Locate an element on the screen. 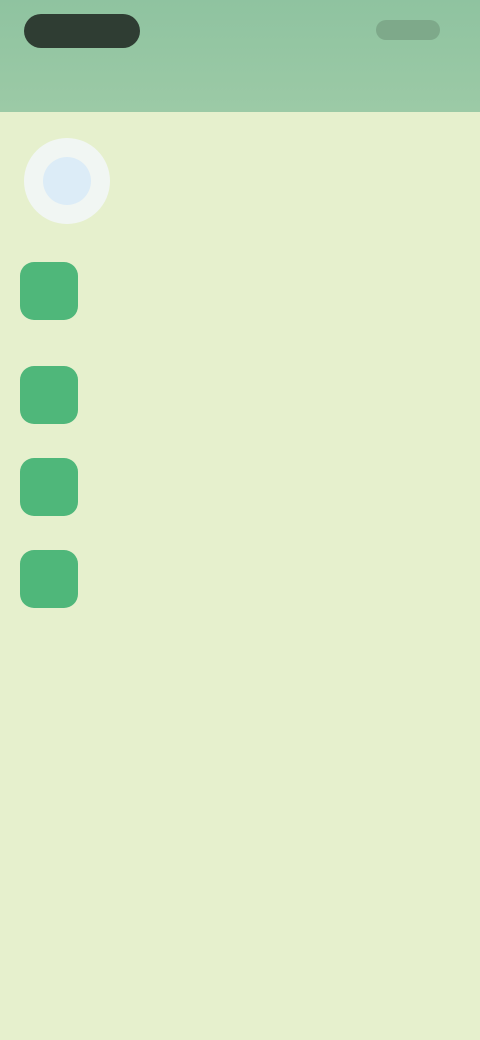 The width and height of the screenshot is (480, 1040). avatar-icon is located at coordinates (67, 181).